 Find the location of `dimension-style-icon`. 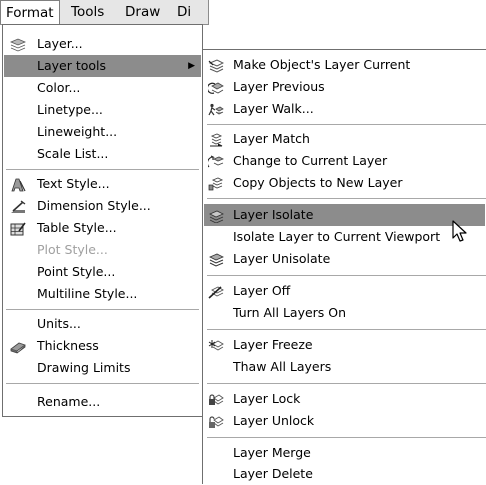

dimension-style-icon is located at coordinates (18, 206).